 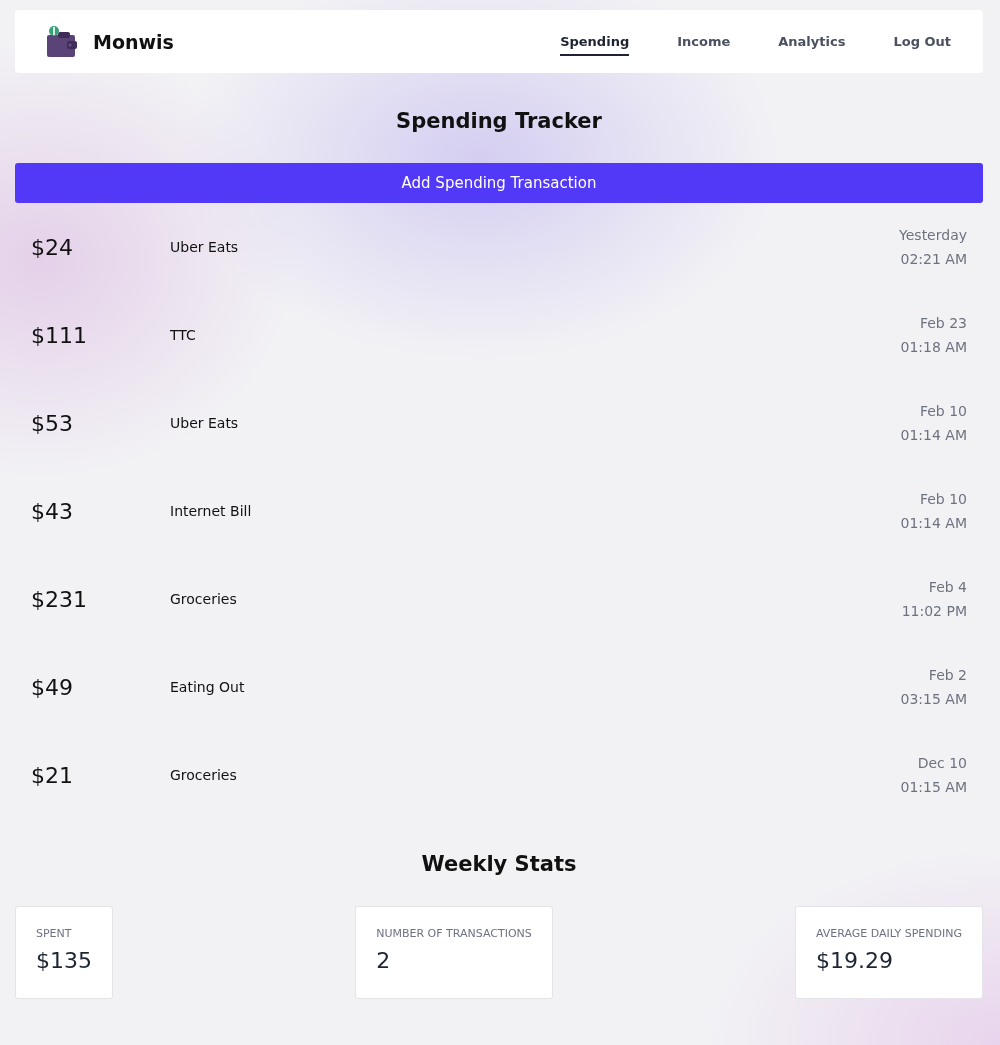 What do you see at coordinates (59, 335) in the screenshot?
I see `transaction-amount: $111` at bounding box center [59, 335].